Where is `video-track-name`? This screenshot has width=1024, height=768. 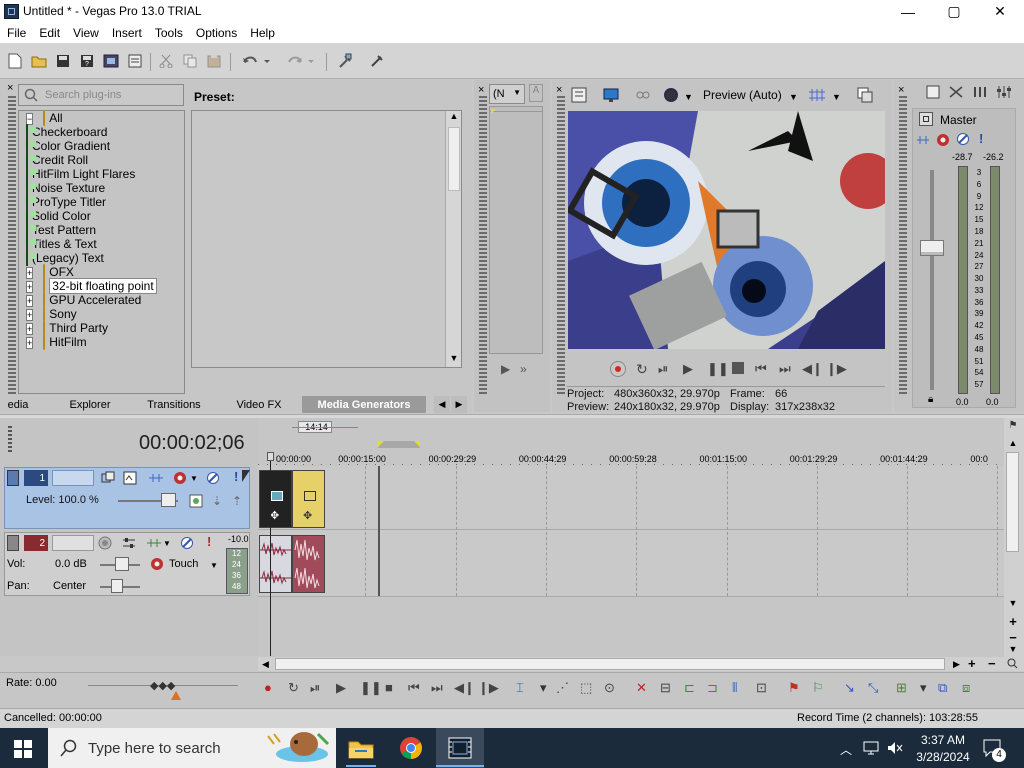
video-track-name is located at coordinates (73, 478).